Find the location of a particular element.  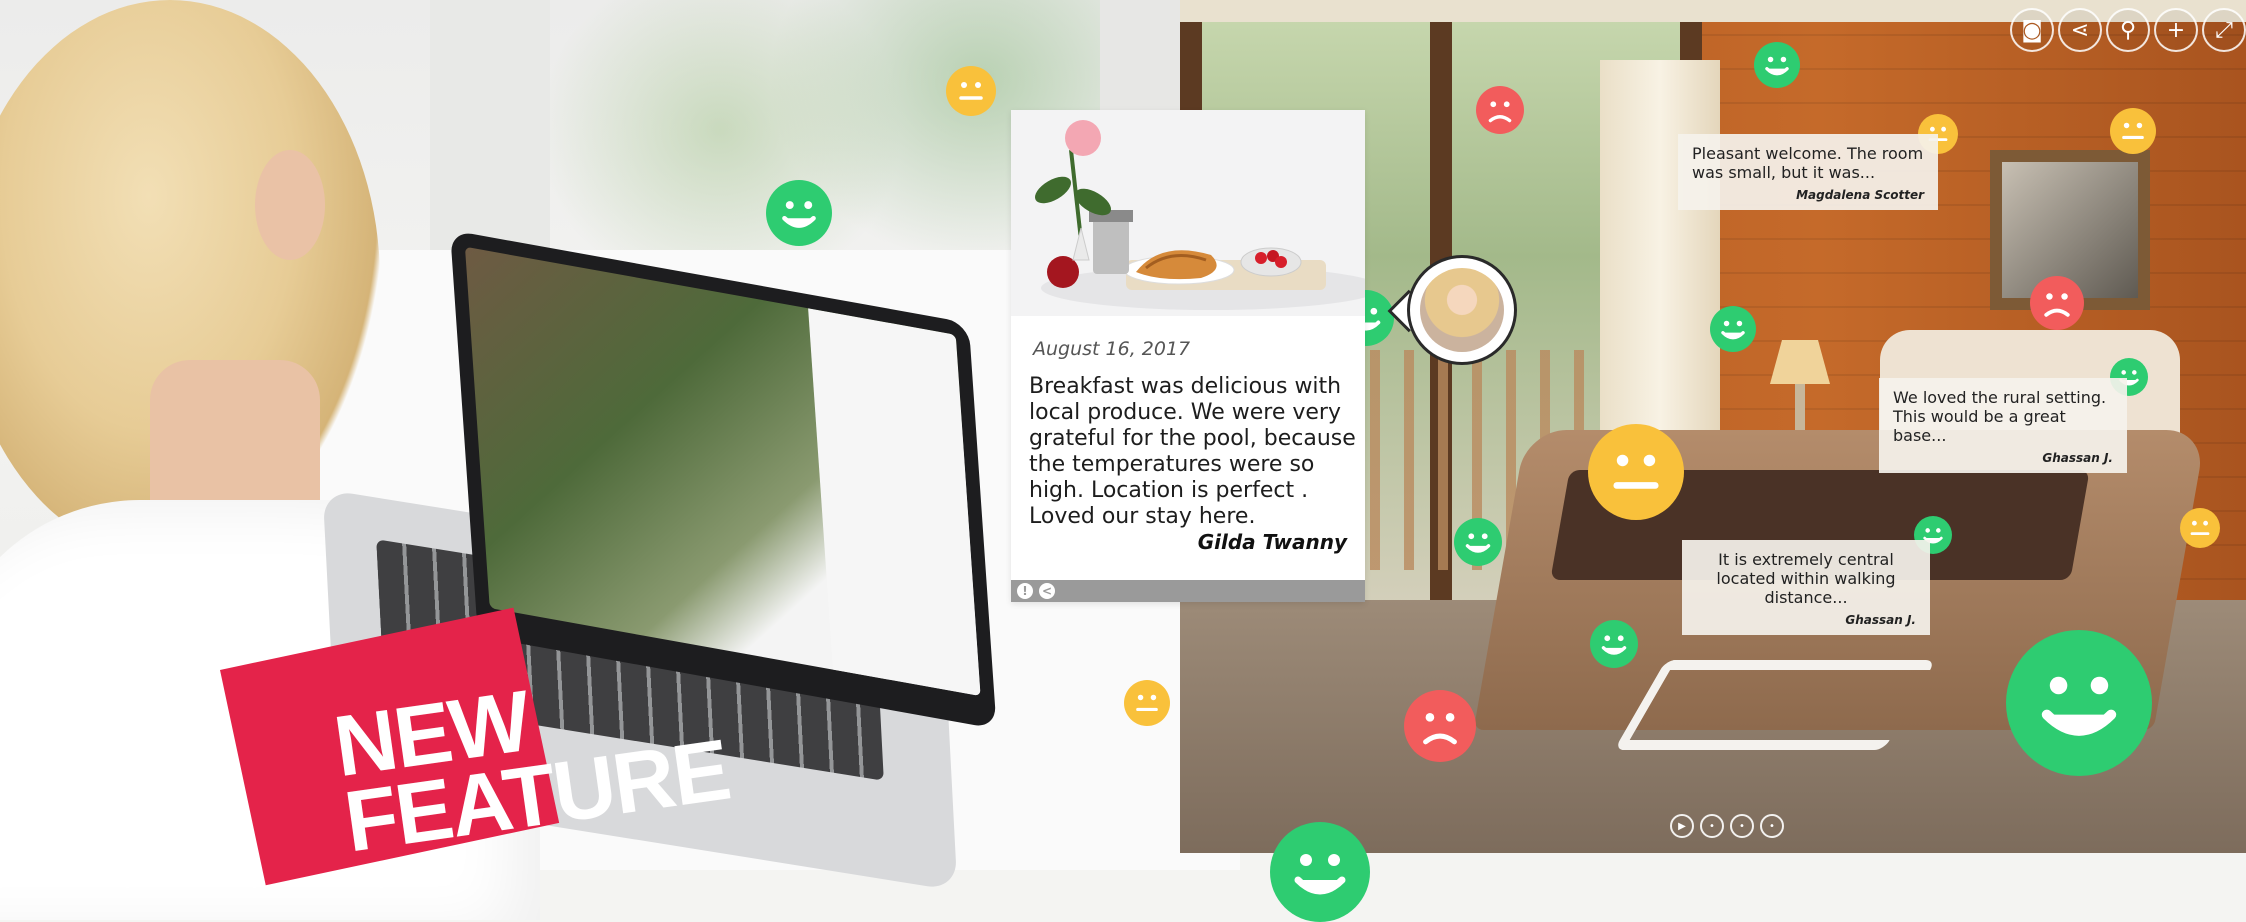

laptop-side-panel is located at coordinates (894, 502).